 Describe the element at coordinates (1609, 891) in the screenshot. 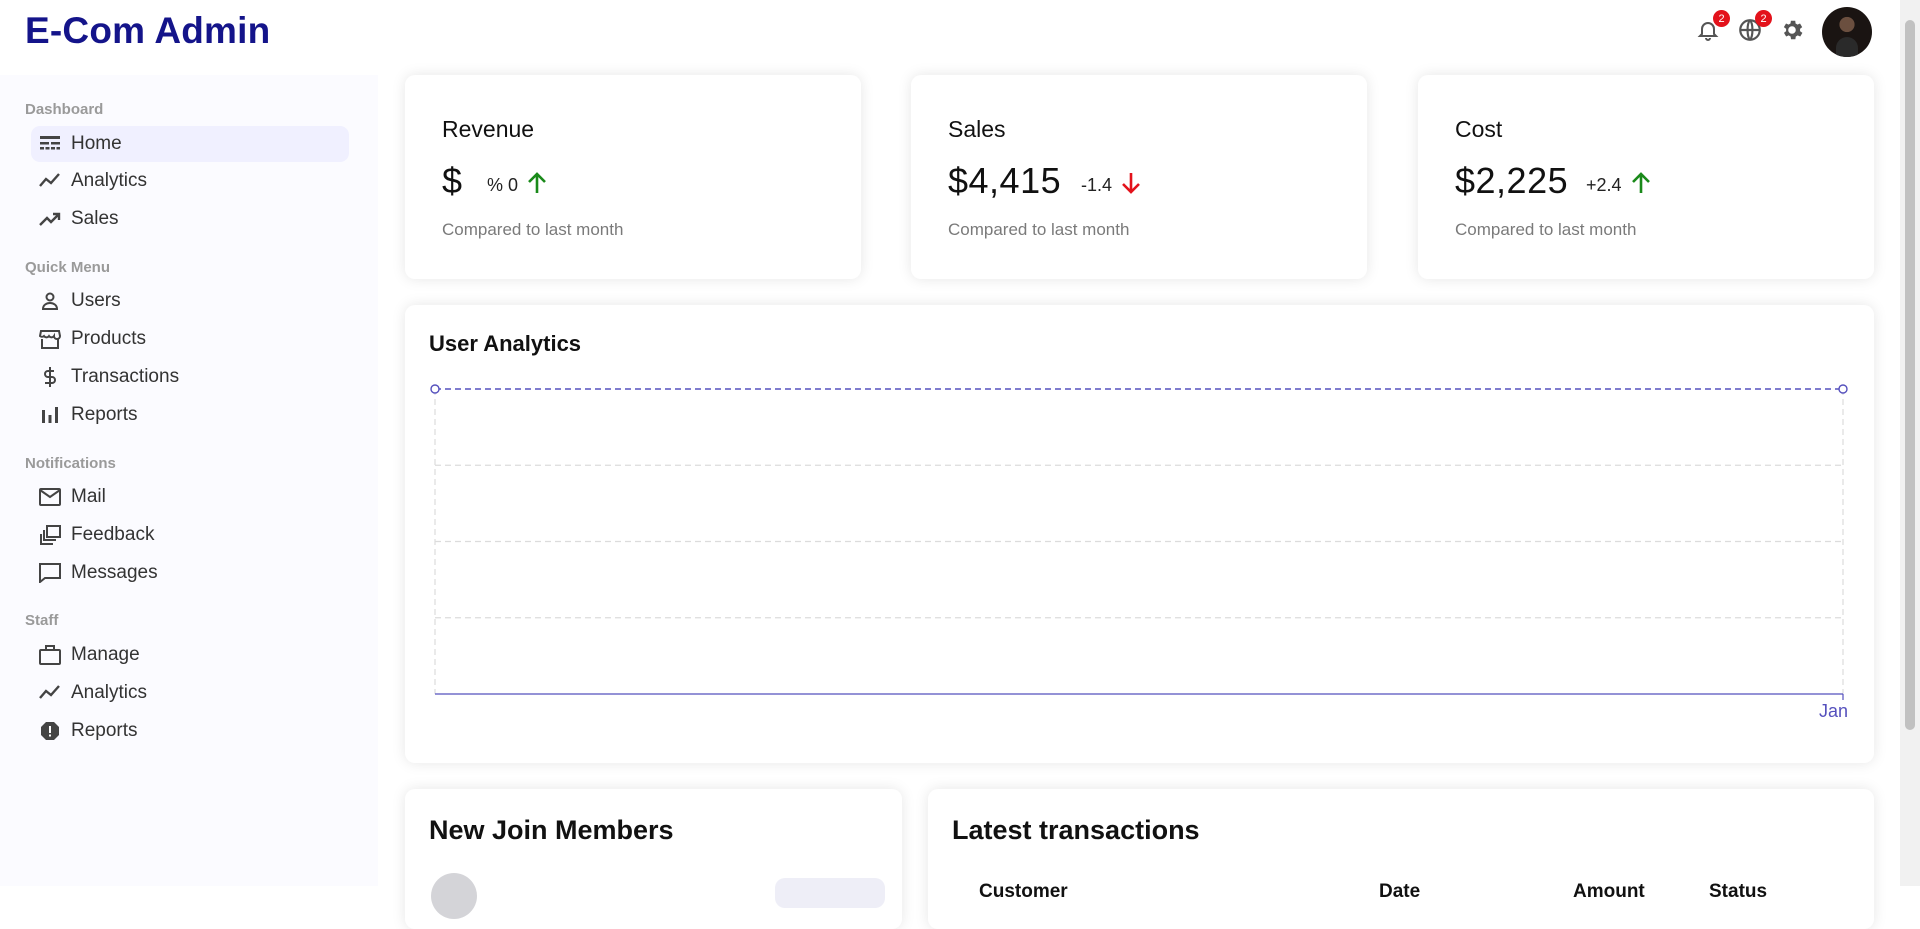

I see `column-header-amount: Amount` at that location.